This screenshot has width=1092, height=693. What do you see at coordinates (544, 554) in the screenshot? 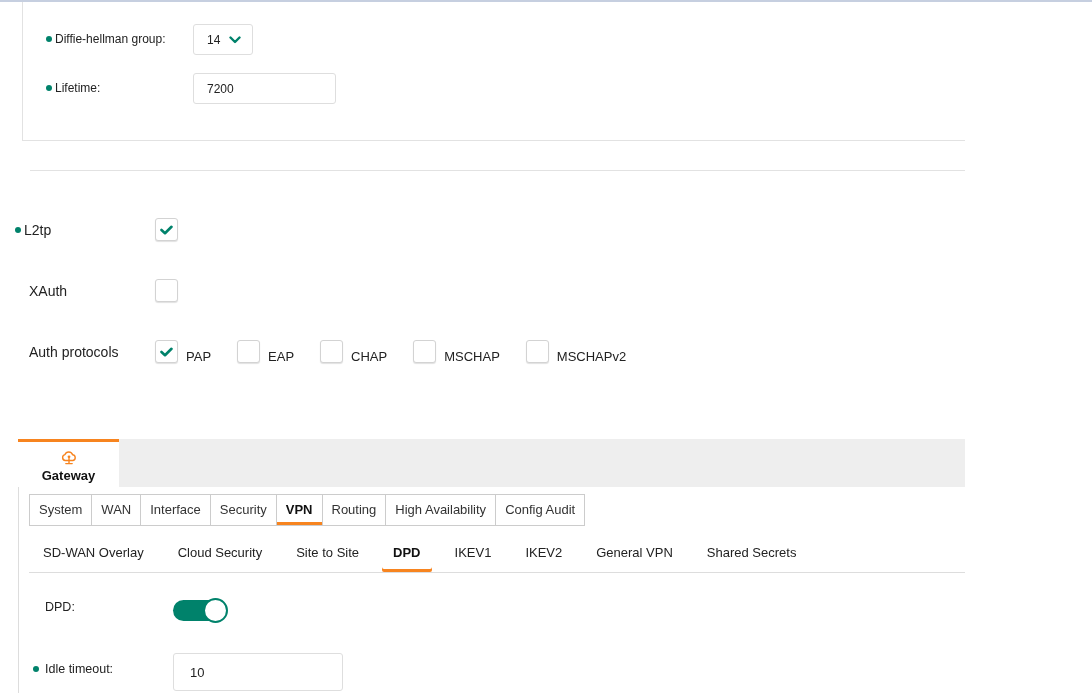
I see `subsection-tab: IKEV2` at bounding box center [544, 554].